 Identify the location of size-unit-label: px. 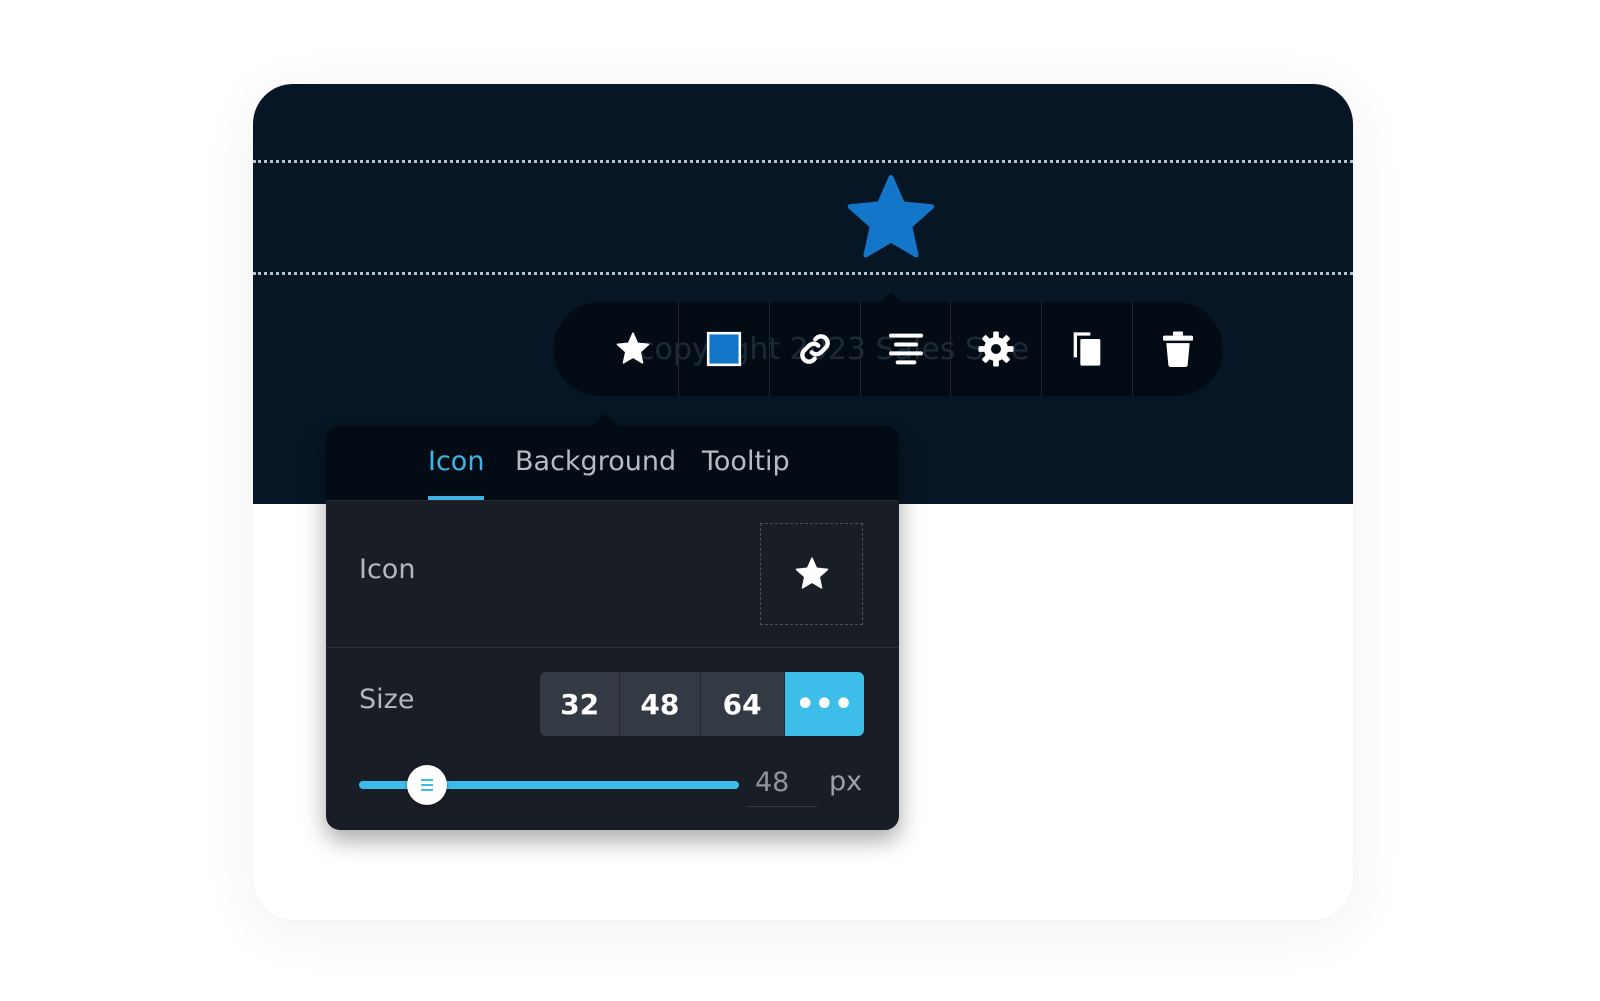
(846, 781).